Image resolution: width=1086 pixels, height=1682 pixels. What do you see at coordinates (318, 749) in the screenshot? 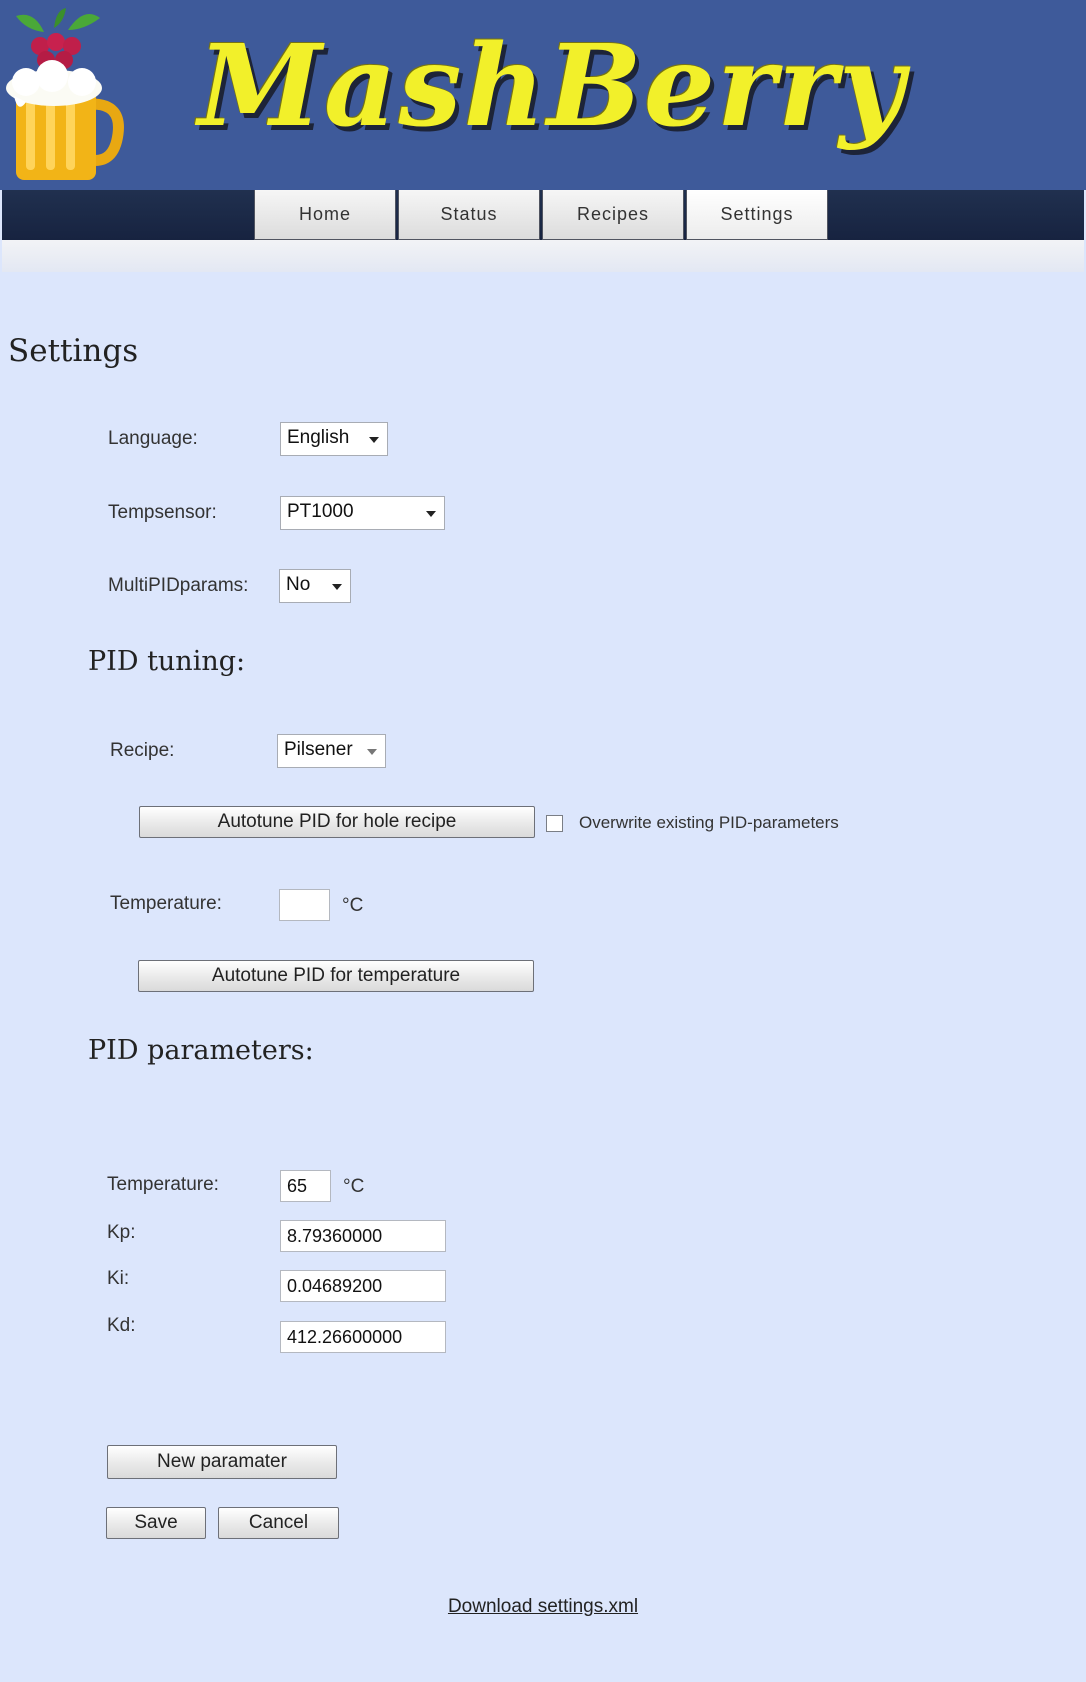
I see `recipe-select-value: Pilsener` at bounding box center [318, 749].